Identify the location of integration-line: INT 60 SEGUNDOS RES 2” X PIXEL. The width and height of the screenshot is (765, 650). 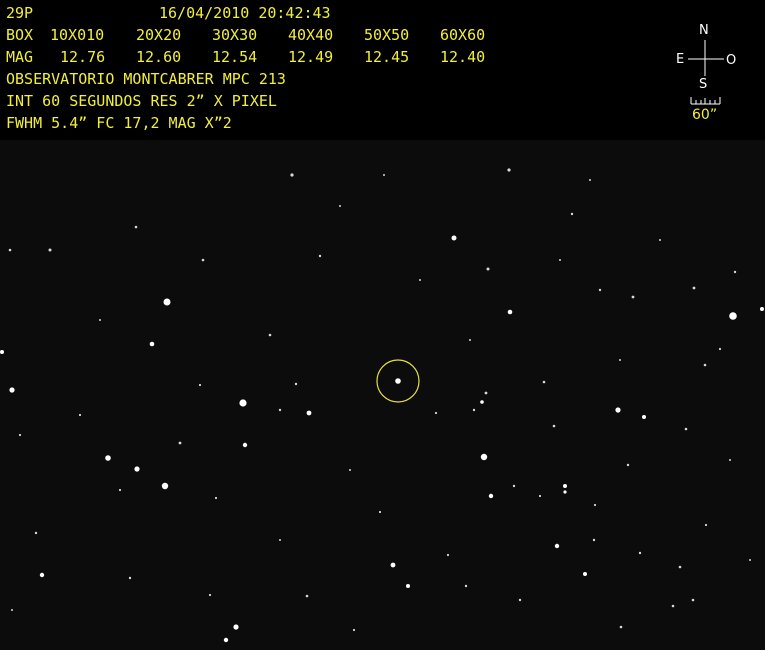
(141, 101).